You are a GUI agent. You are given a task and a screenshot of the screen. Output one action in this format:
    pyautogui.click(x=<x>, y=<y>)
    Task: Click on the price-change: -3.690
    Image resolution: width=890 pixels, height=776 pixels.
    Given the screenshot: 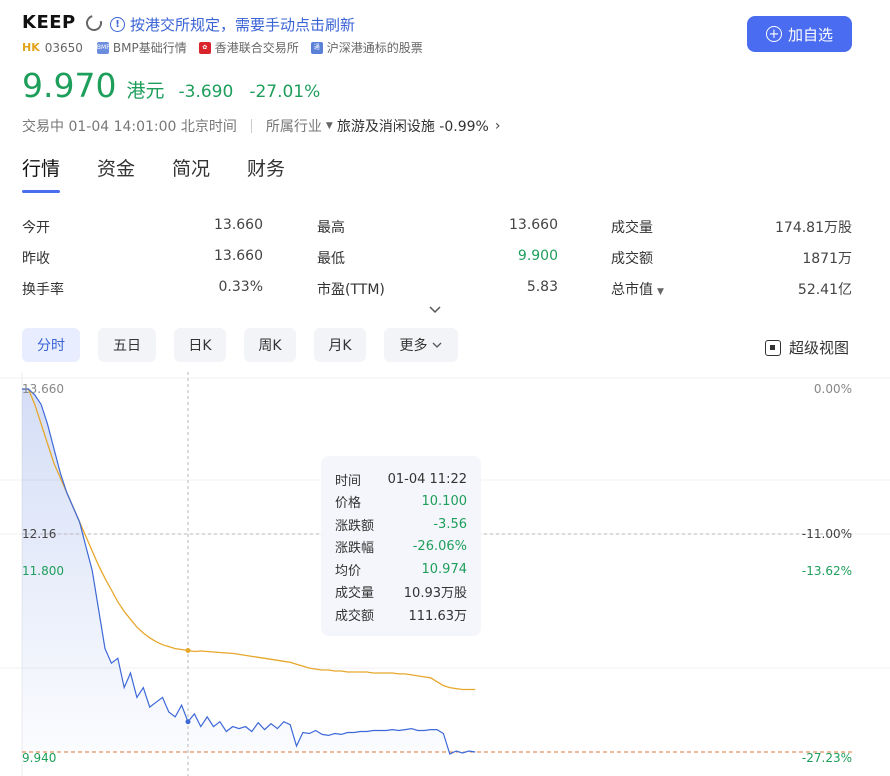 What is the action you would take?
    pyautogui.click(x=206, y=92)
    